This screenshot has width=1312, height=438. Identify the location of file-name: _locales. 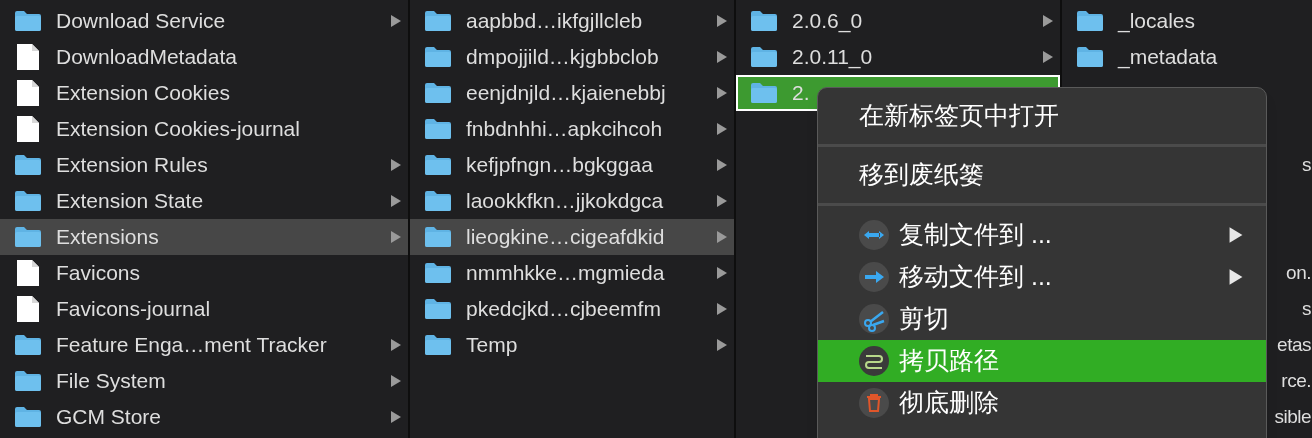
(1157, 21).